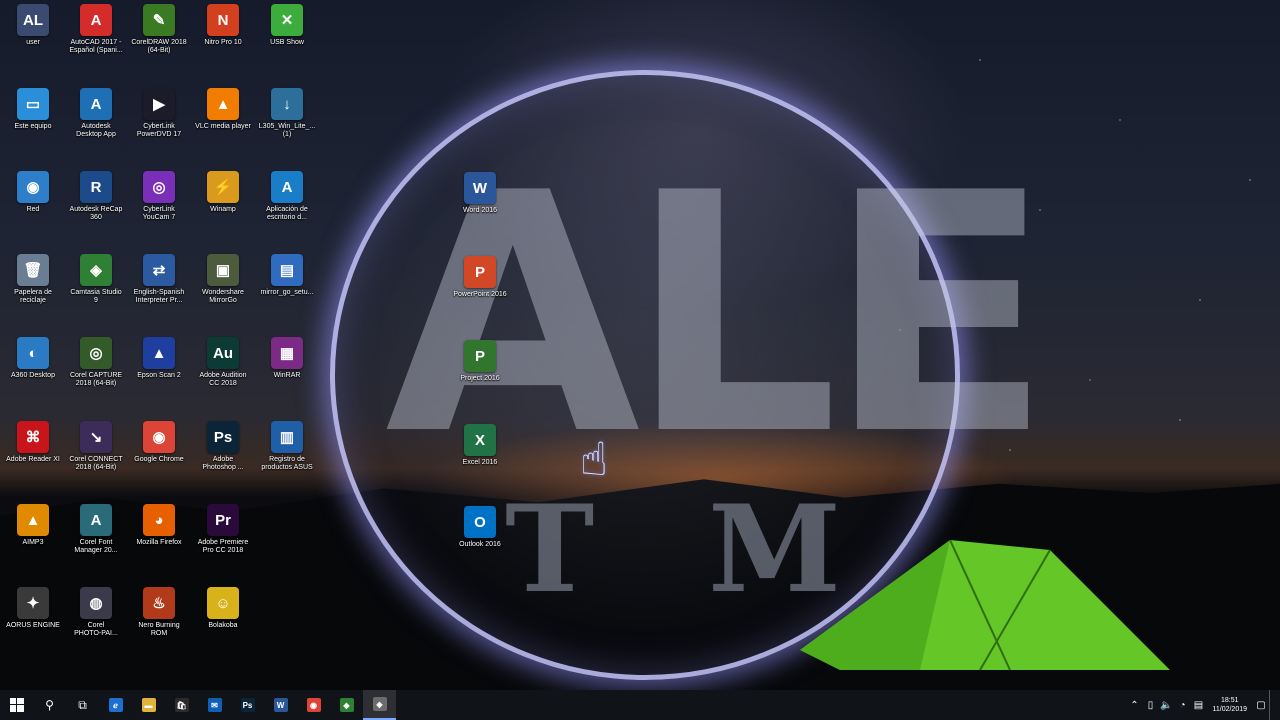  What do you see at coordinates (480, 356) in the screenshot?
I see `project-icon: P` at bounding box center [480, 356].